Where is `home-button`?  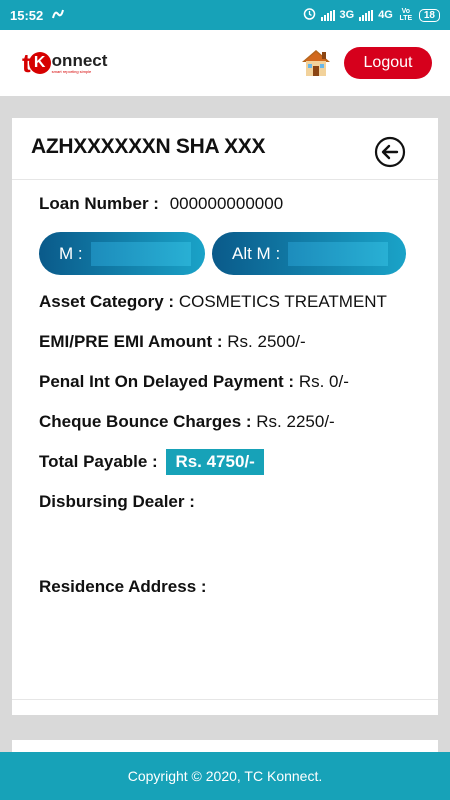 home-button is located at coordinates (316, 63).